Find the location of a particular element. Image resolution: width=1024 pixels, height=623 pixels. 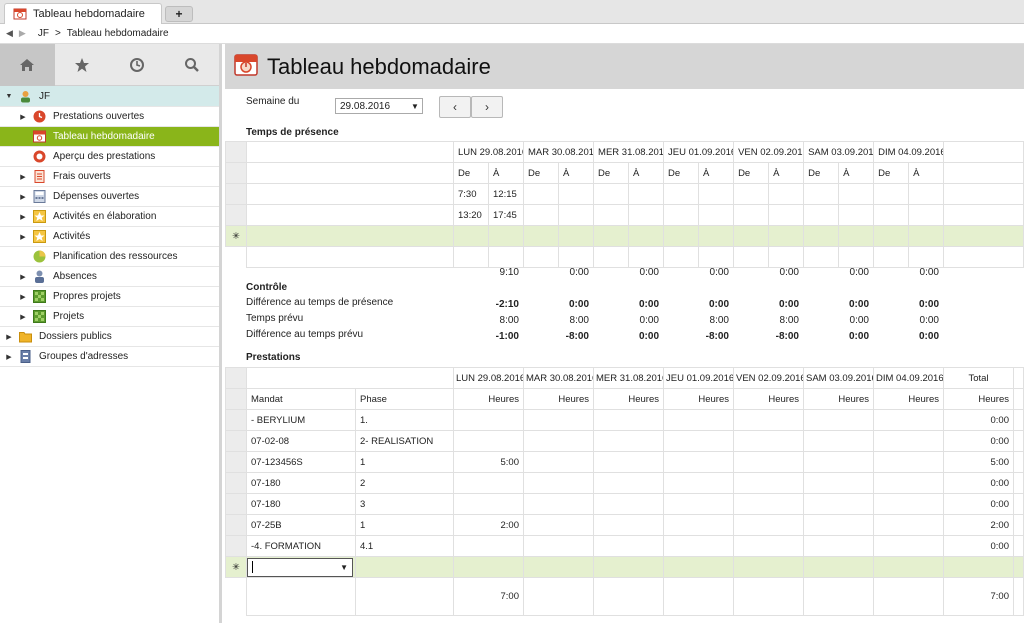

sidebar-item-prestations-ouvertes: ▶ Prestations ouvertes is located at coordinates (109, 117).